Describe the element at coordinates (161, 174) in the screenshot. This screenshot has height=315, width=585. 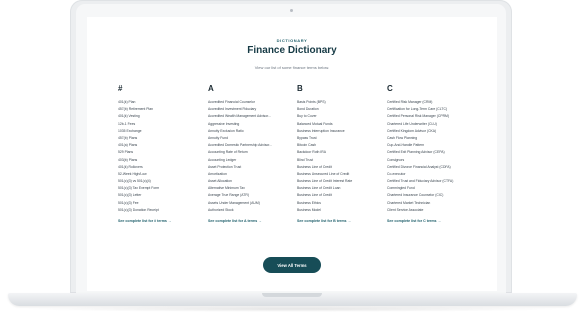
I see `term-link: 52-Week High/Low` at that location.